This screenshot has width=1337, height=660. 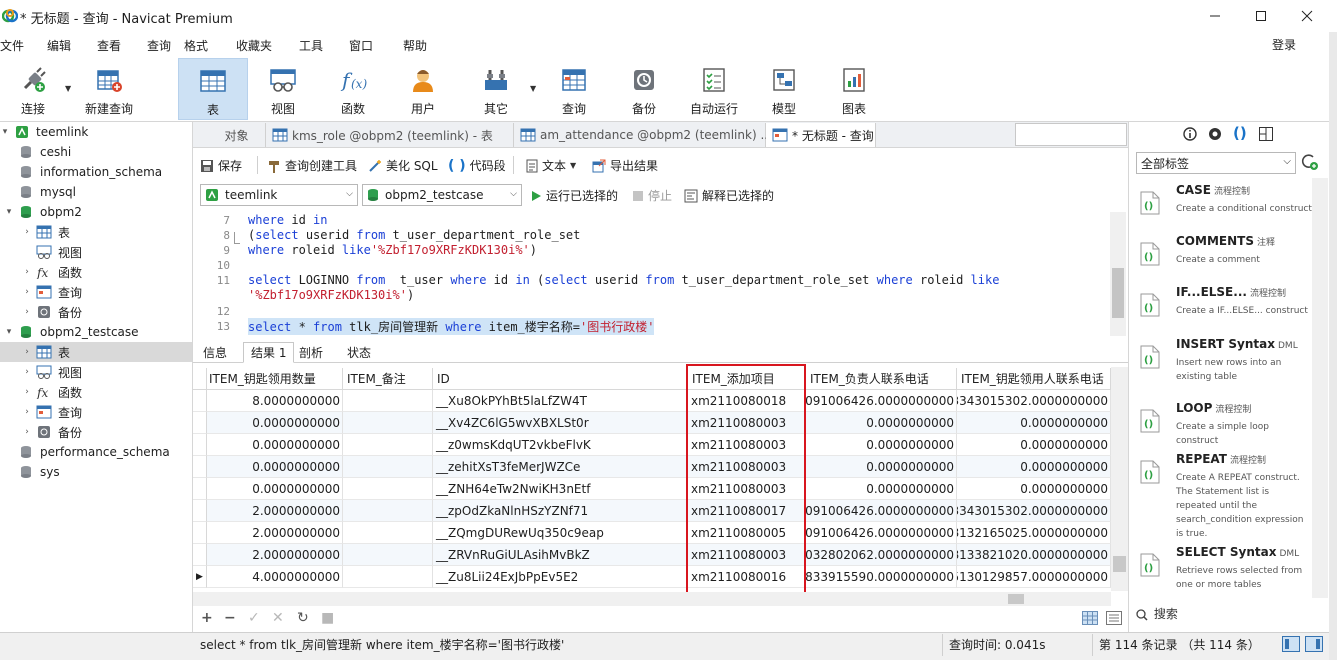 I want to click on column-header: ITEM_备注, so click(x=388, y=379).